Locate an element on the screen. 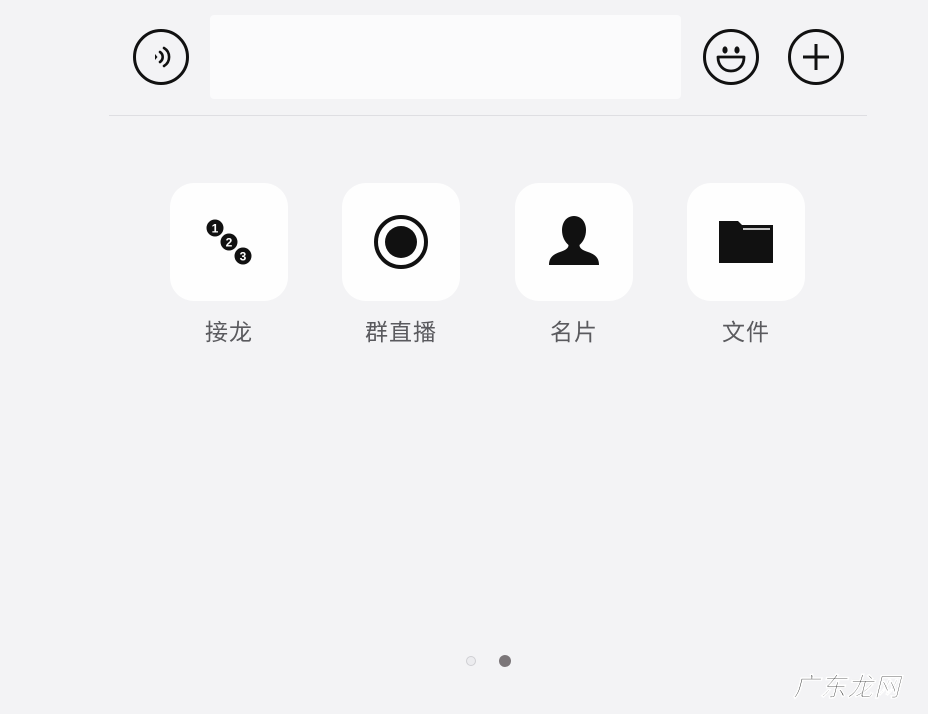  tool-group-live: 群直播 is located at coordinates (401, 265).